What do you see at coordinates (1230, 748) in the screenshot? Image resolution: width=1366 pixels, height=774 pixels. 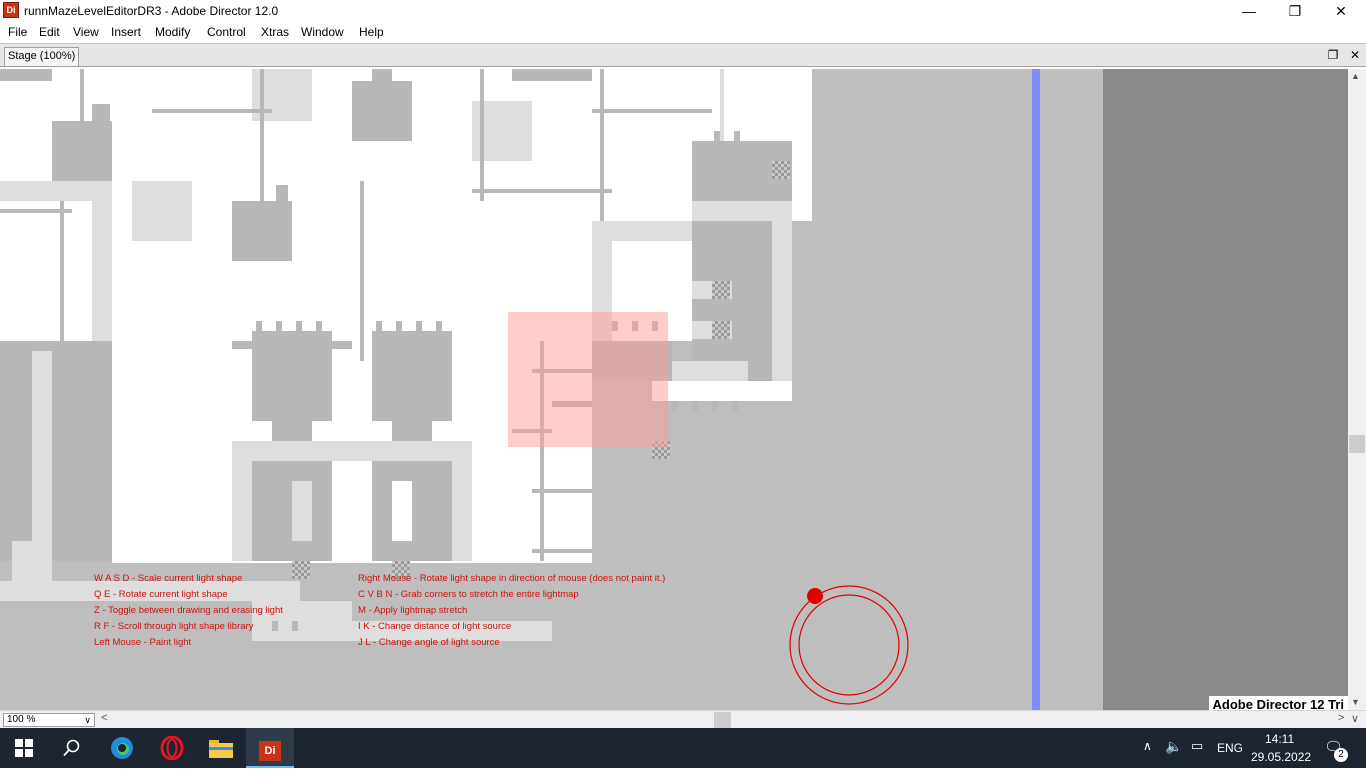 I see `language-indicator: ENG` at bounding box center [1230, 748].